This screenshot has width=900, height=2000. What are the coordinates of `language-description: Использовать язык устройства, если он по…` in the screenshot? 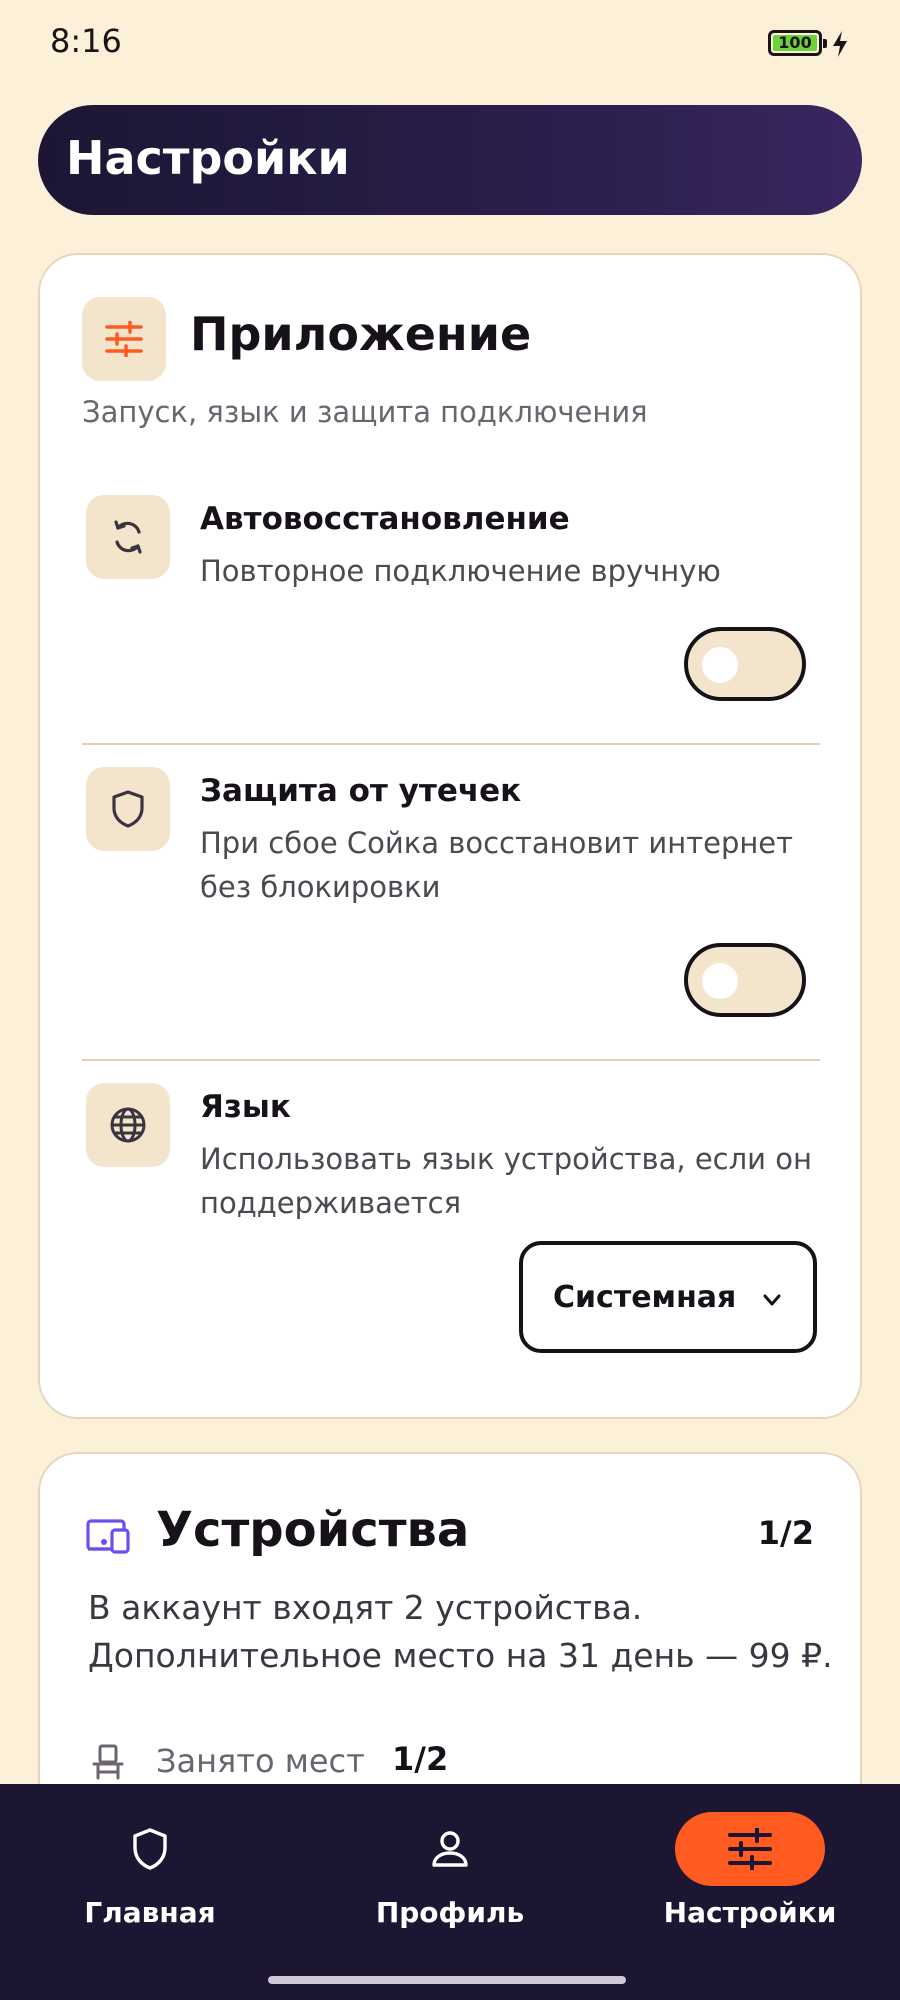 It's located at (506, 1181).